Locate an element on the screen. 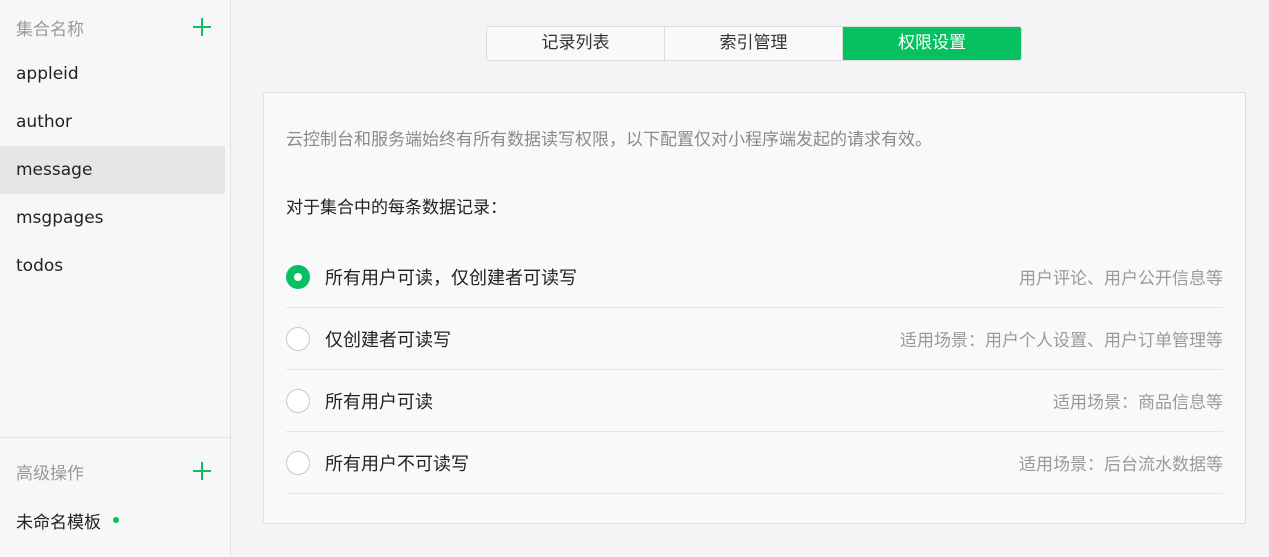  collection-list: appleid author message msgpages todos is located at coordinates (115, 170).